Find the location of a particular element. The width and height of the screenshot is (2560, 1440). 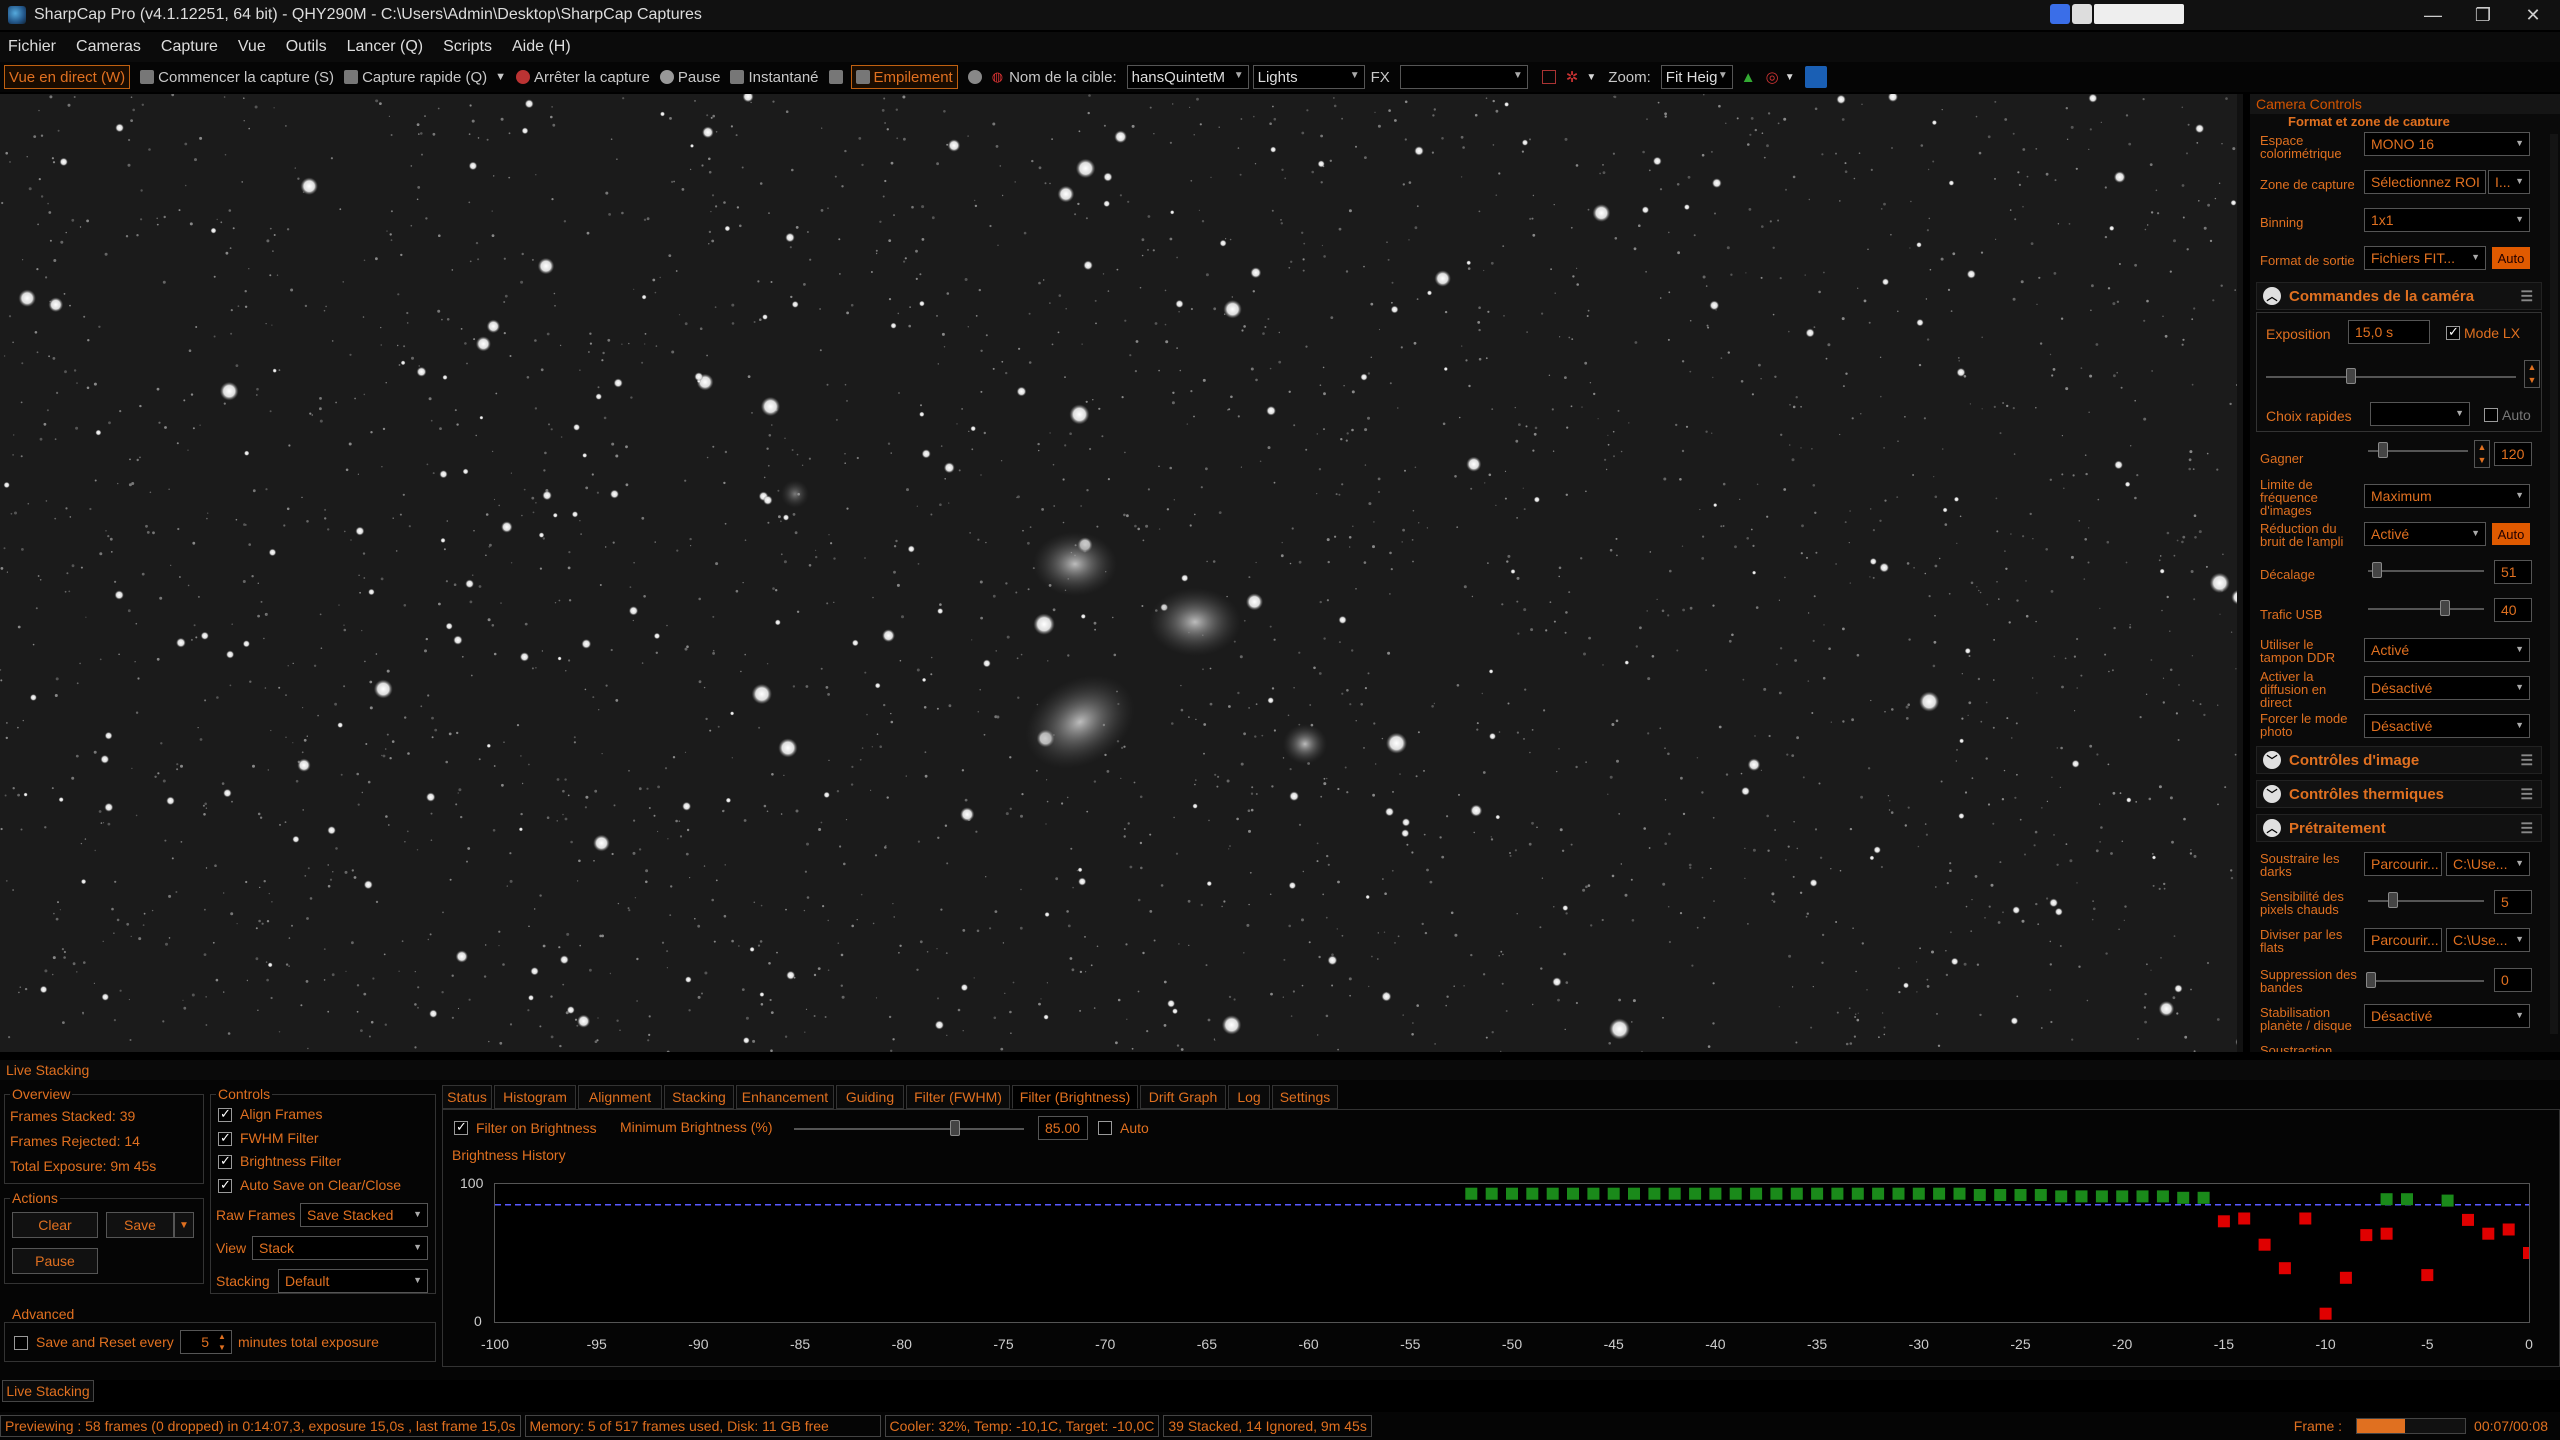

tab-settings: Settings is located at coordinates (1305, 1097).